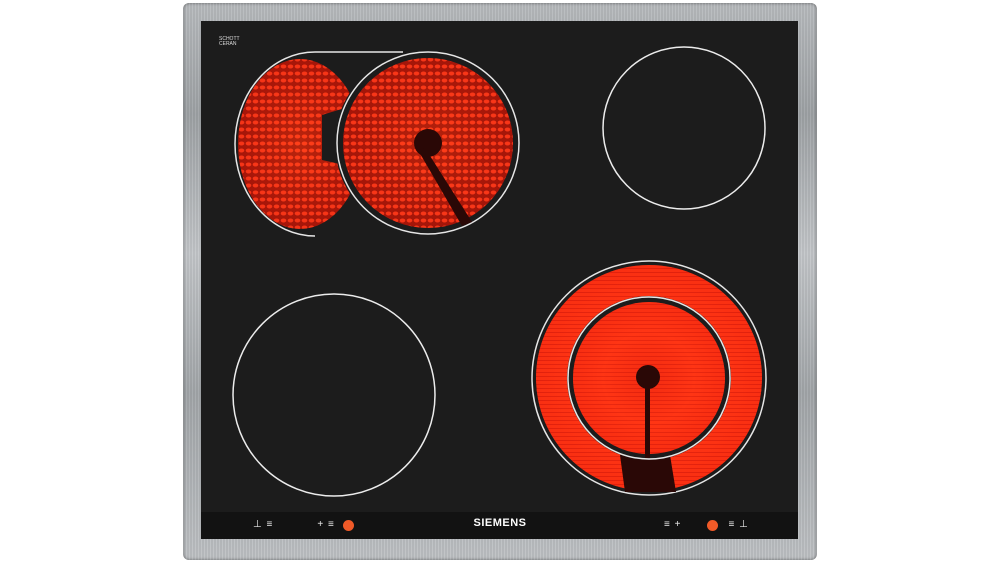 This screenshot has height=564, width=1000. I want to click on zone-selector-icon: ≡ +, so click(672, 525).